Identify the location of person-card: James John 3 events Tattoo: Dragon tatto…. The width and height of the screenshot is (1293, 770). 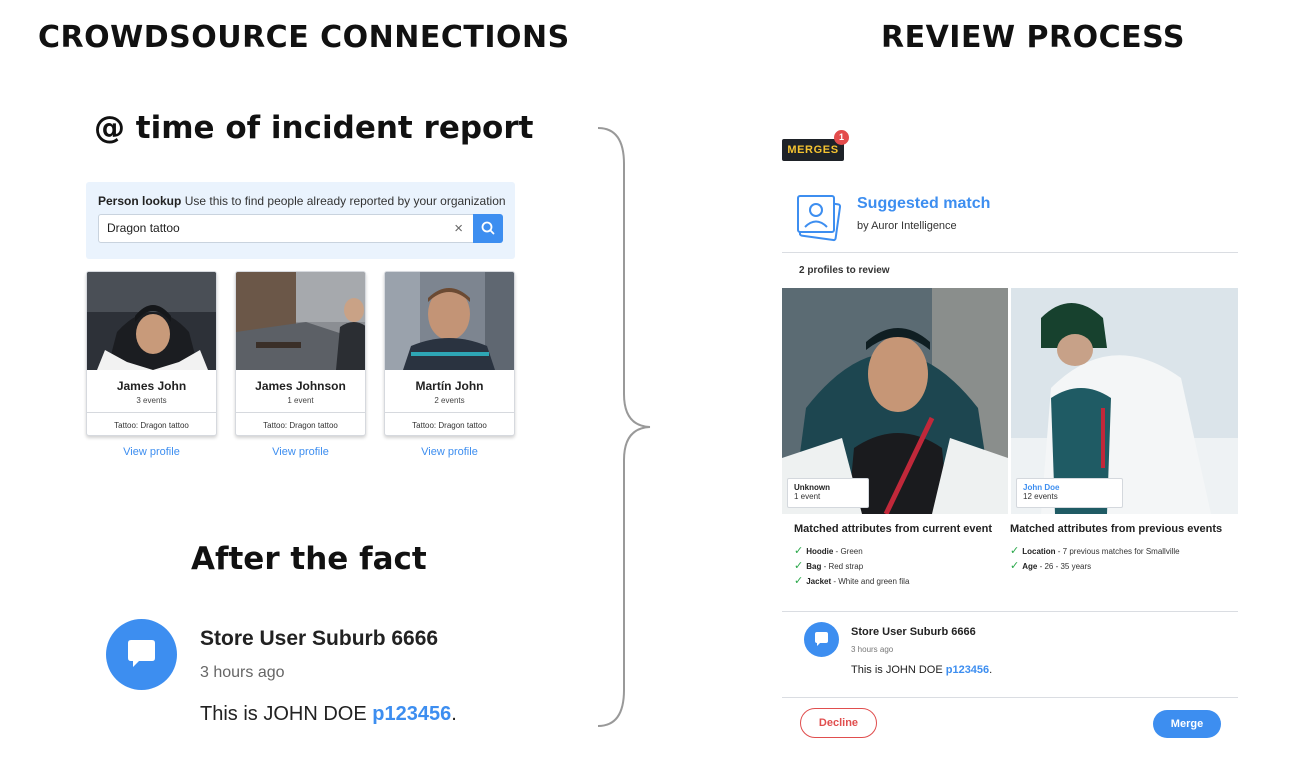
(151, 353).